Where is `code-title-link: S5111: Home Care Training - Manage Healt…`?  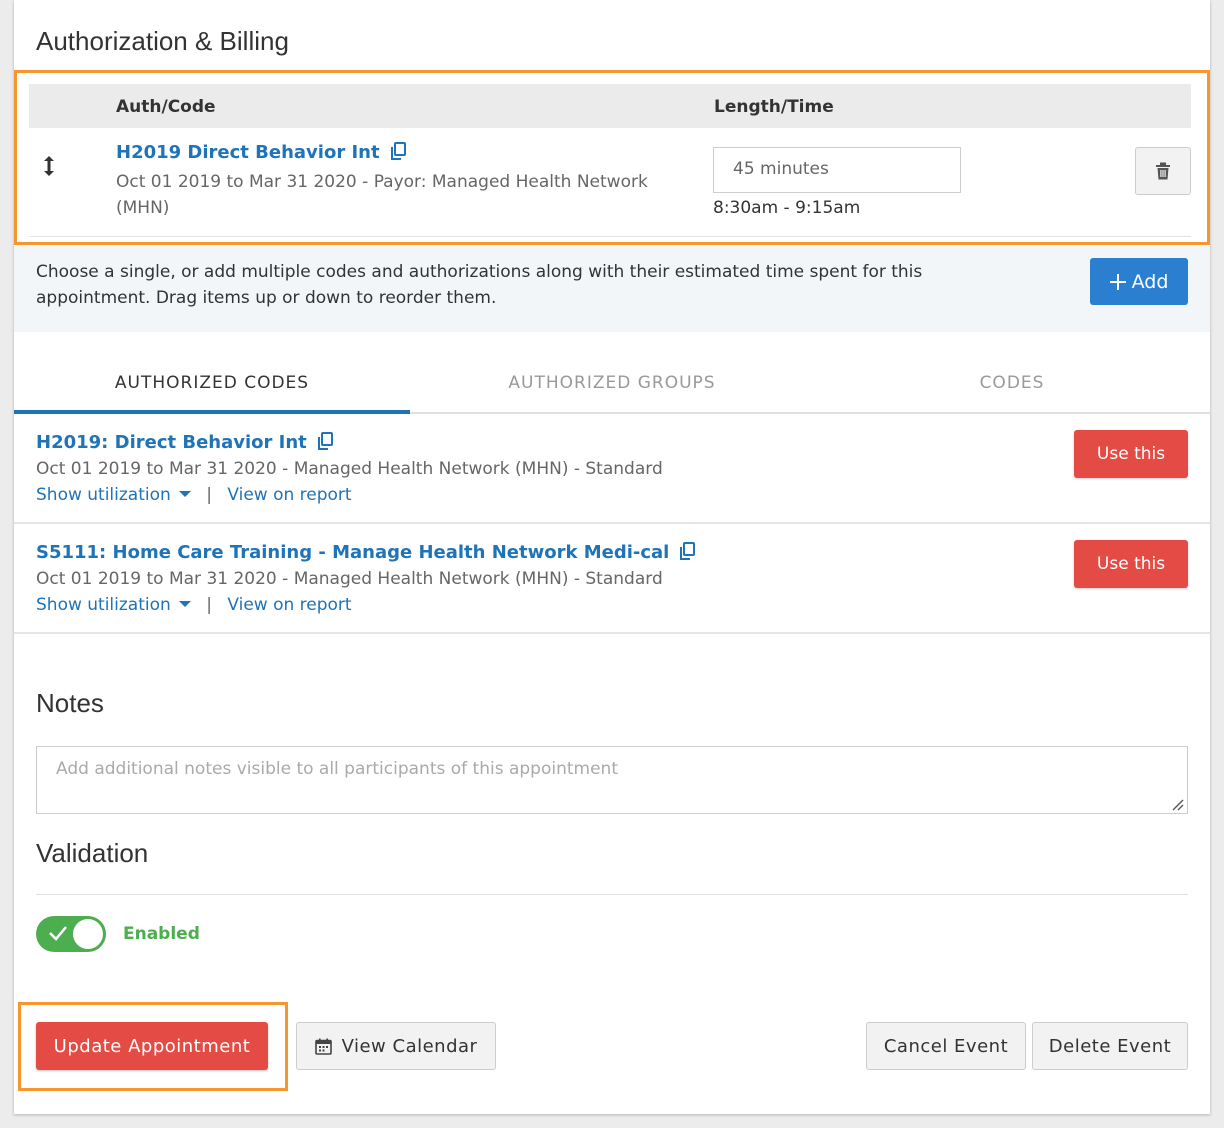 code-title-link: S5111: Home Care Training - Manage Healt… is located at coordinates (352, 552).